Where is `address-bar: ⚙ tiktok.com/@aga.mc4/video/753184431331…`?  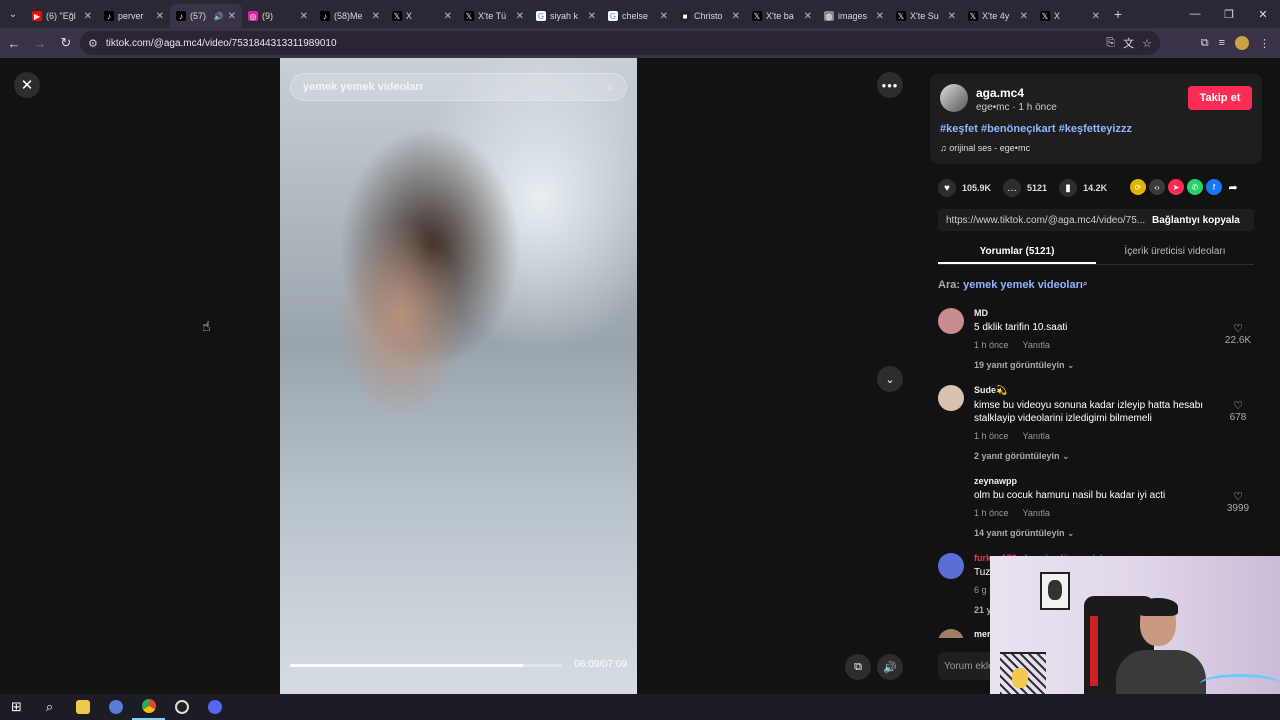 address-bar: ⚙ tiktok.com/@aga.mc4/video/753184431331… is located at coordinates (620, 43).